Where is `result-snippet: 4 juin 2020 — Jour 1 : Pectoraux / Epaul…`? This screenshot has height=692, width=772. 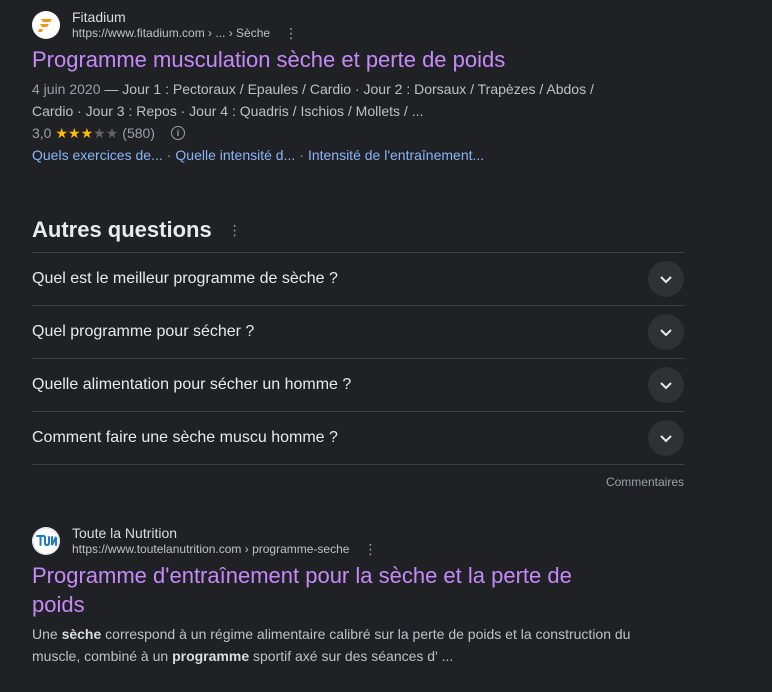
result-snippet: 4 juin 2020 — Jour 1 : Pectoraux / Epaul… is located at coordinates (342, 100).